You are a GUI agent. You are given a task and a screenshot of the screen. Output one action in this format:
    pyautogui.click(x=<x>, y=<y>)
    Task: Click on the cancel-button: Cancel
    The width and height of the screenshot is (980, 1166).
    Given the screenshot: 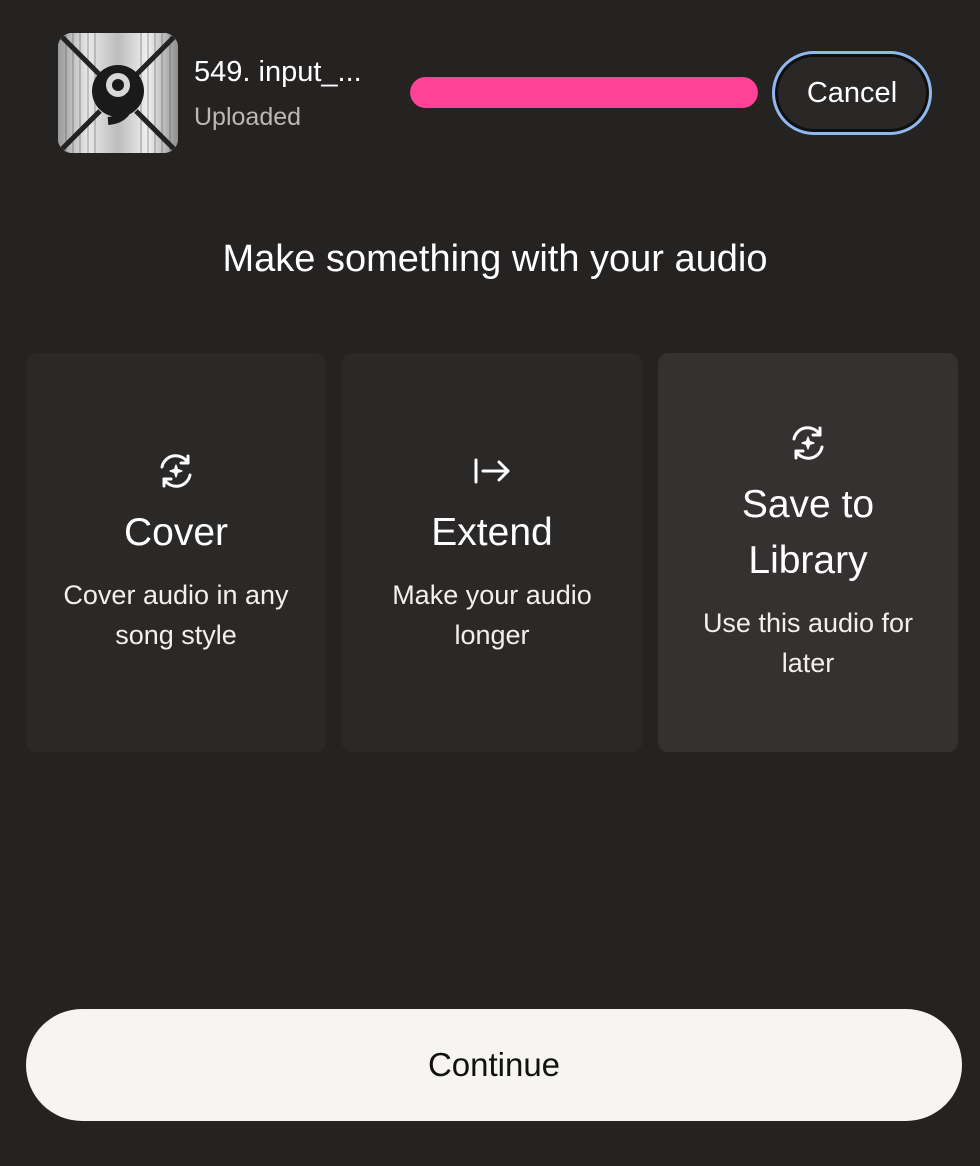 What is the action you would take?
    pyautogui.click(x=852, y=93)
    